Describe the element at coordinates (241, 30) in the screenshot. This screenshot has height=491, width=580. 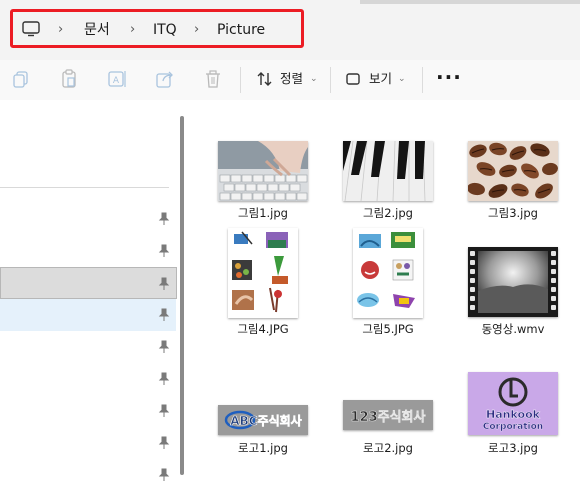
I see `breadcrumb-item-picture: Picture` at that location.